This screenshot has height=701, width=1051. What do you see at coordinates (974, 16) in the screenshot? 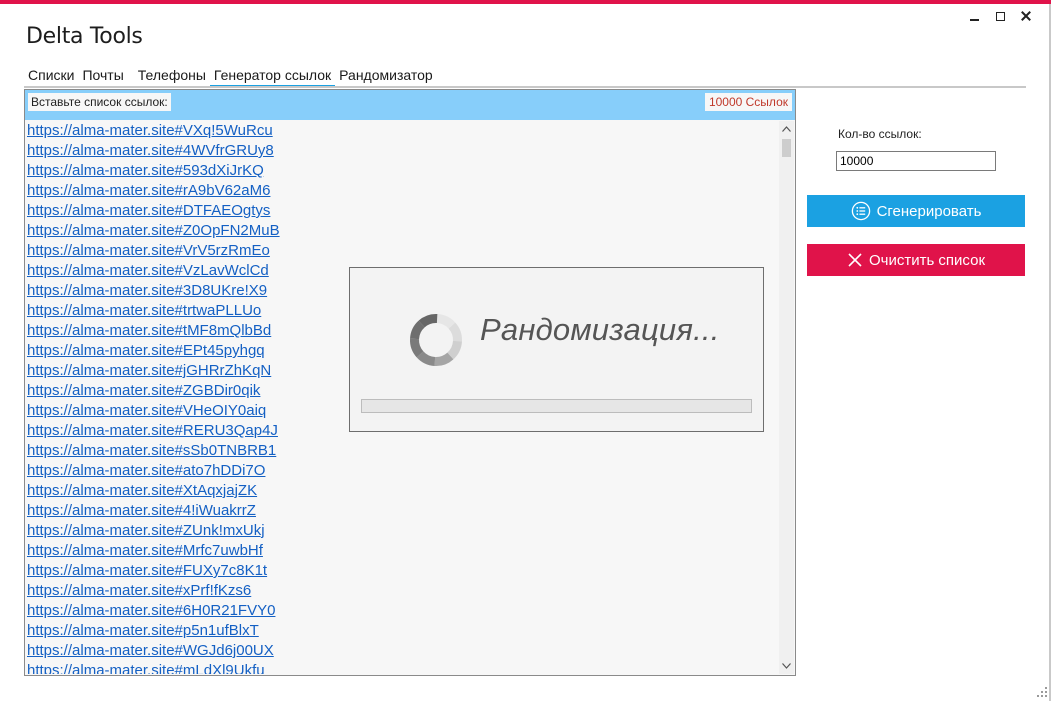
I see `minimize-button` at bounding box center [974, 16].